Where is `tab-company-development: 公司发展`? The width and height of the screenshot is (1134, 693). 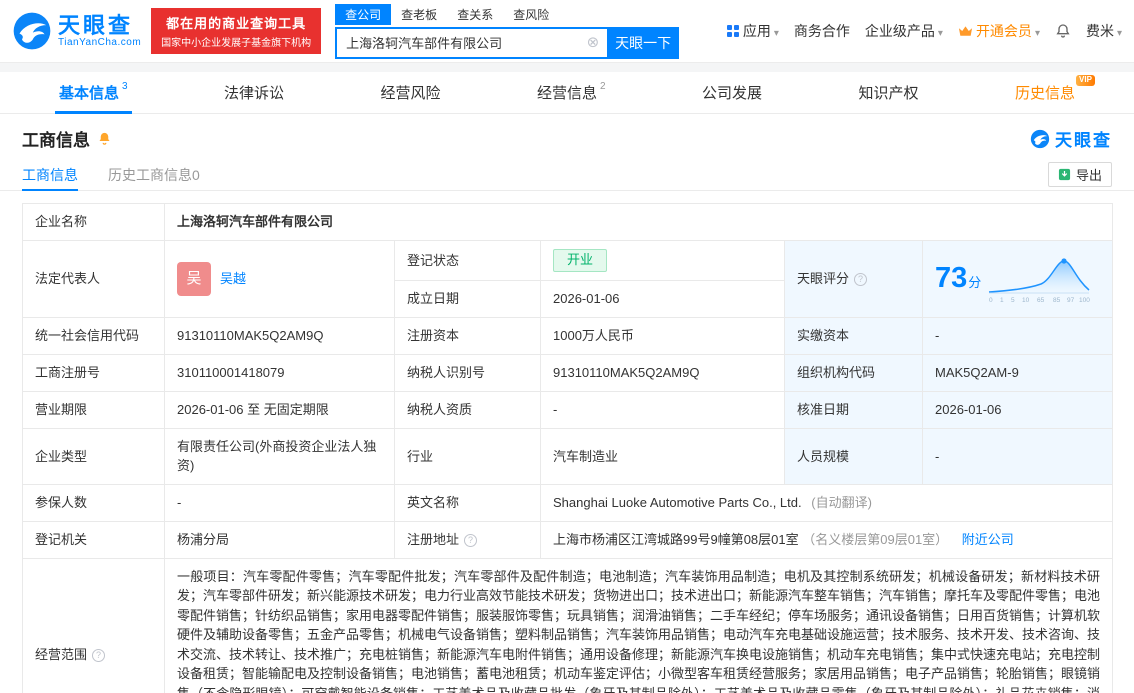 tab-company-development: 公司发展 is located at coordinates (732, 92).